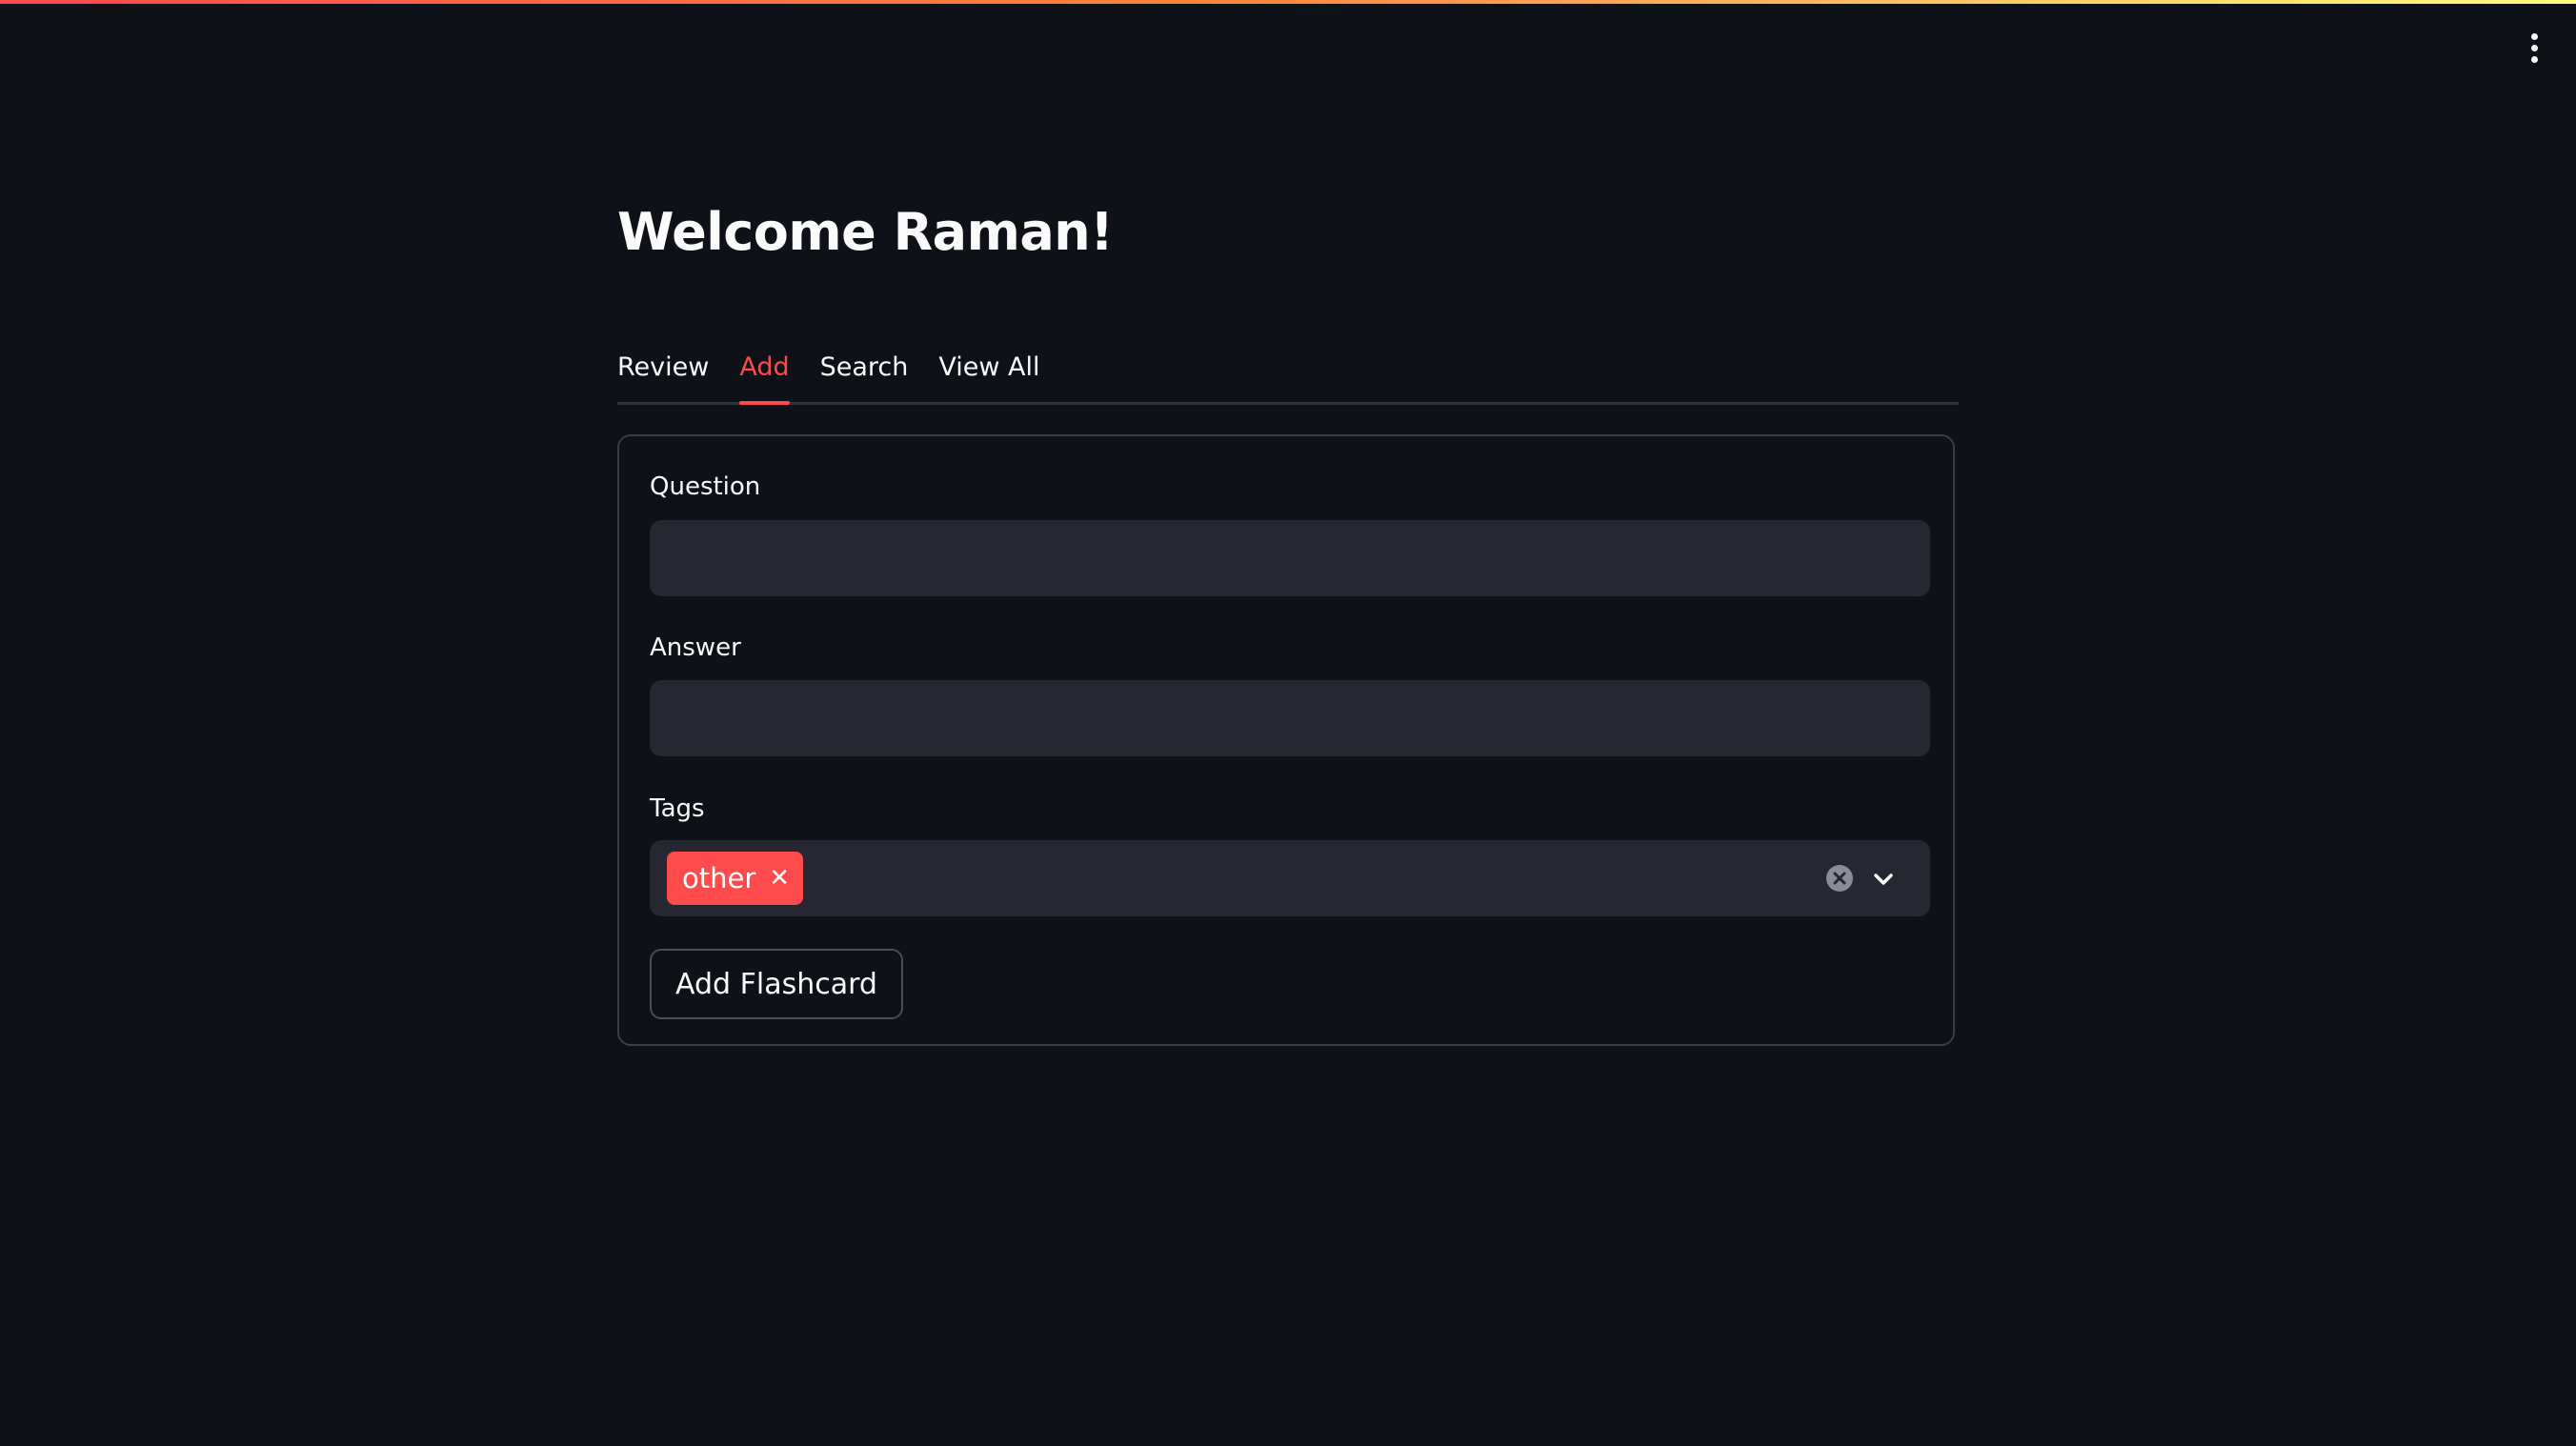 The width and height of the screenshot is (2576, 1446). I want to click on main-menu-button, so click(2534, 48).